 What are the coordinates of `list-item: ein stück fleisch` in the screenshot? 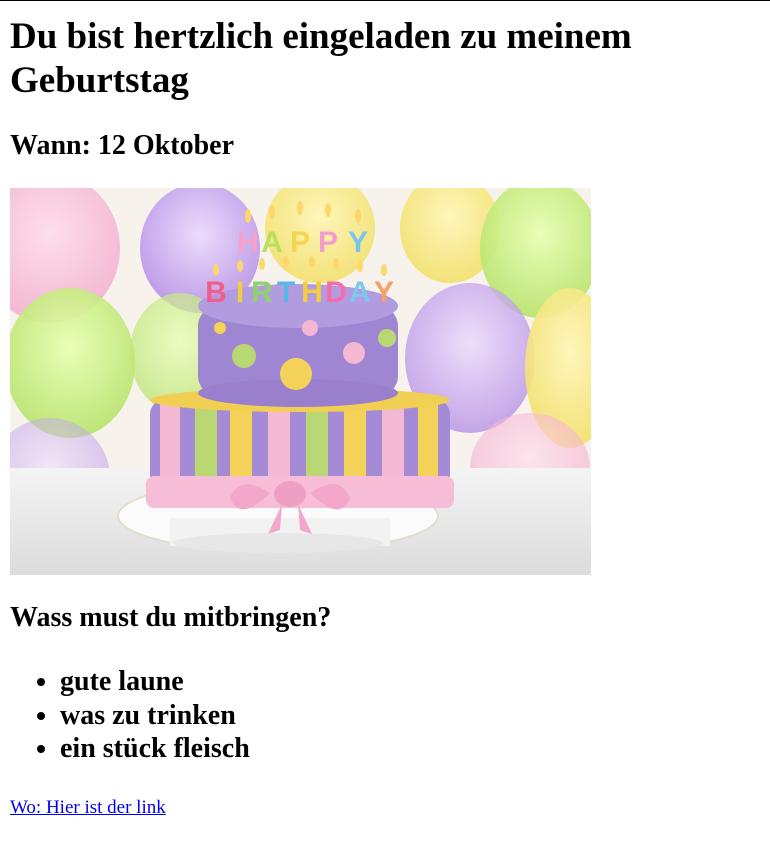 It's located at (410, 749).